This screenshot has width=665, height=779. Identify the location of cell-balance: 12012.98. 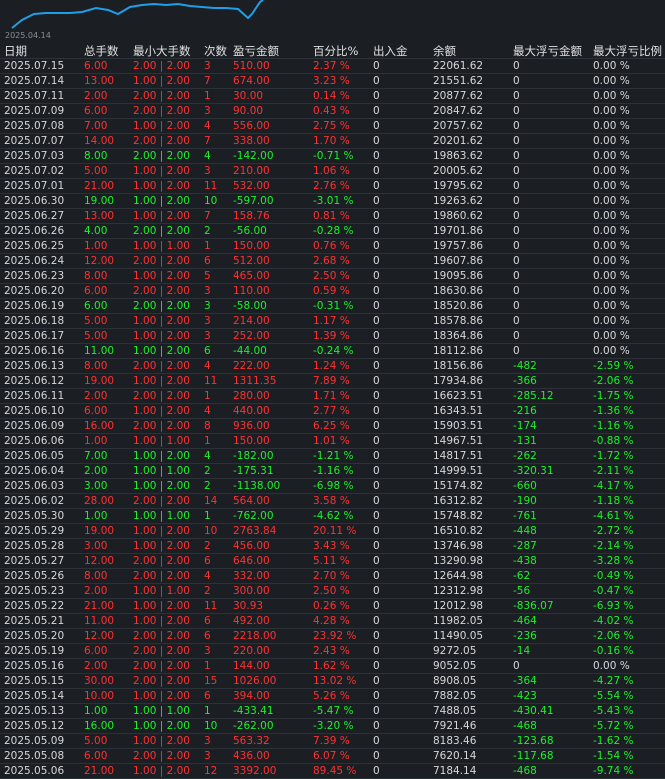
(458, 606).